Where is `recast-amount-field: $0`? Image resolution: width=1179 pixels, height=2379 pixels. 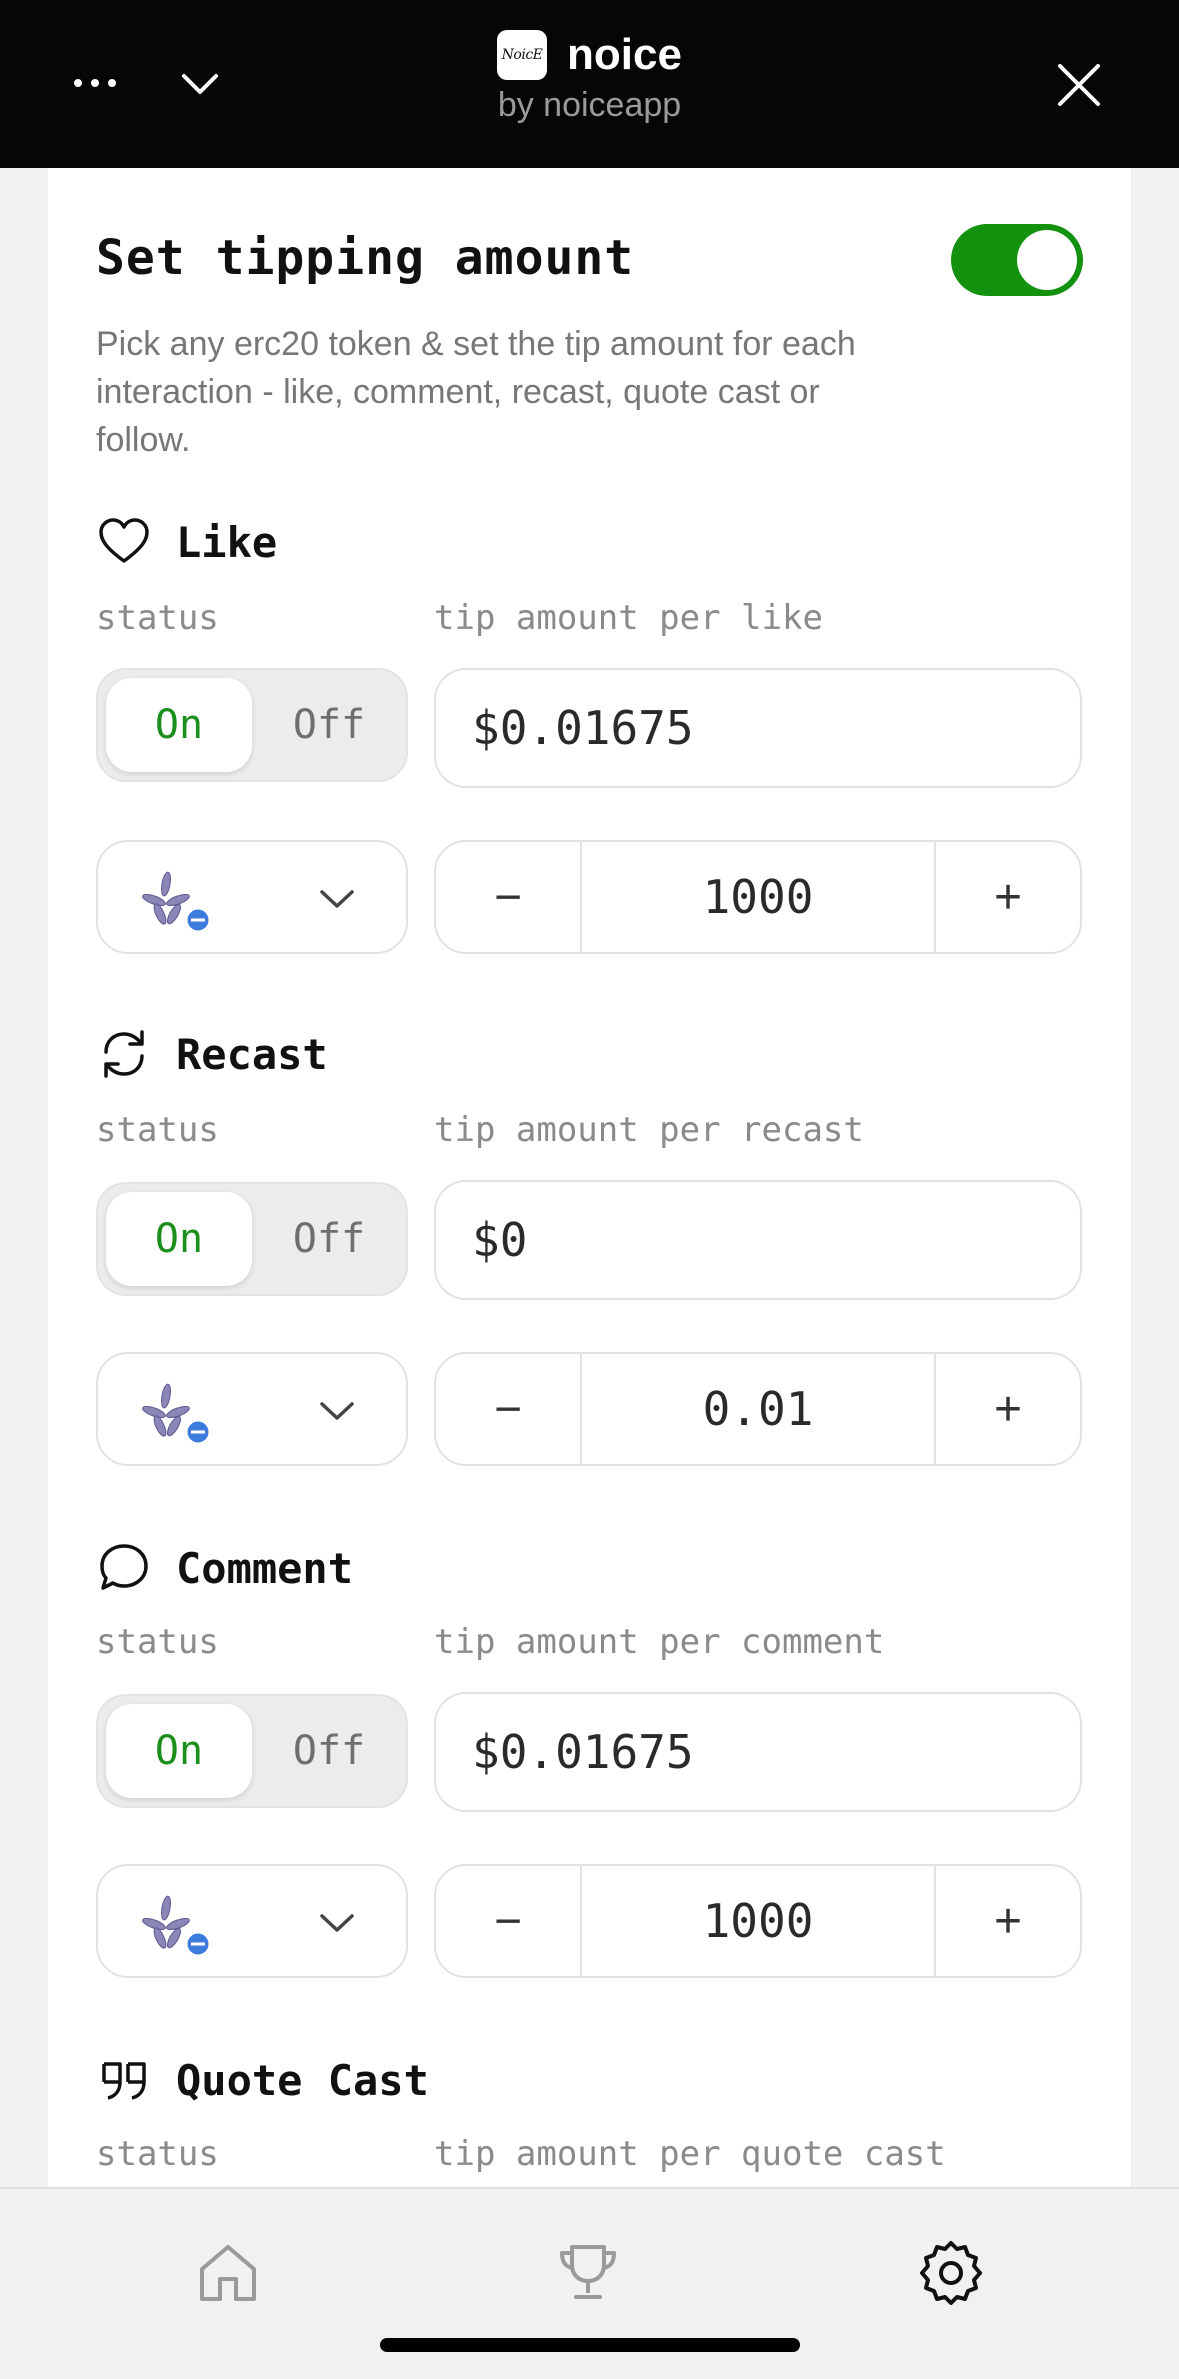 recast-amount-field: $0 is located at coordinates (758, 1240).